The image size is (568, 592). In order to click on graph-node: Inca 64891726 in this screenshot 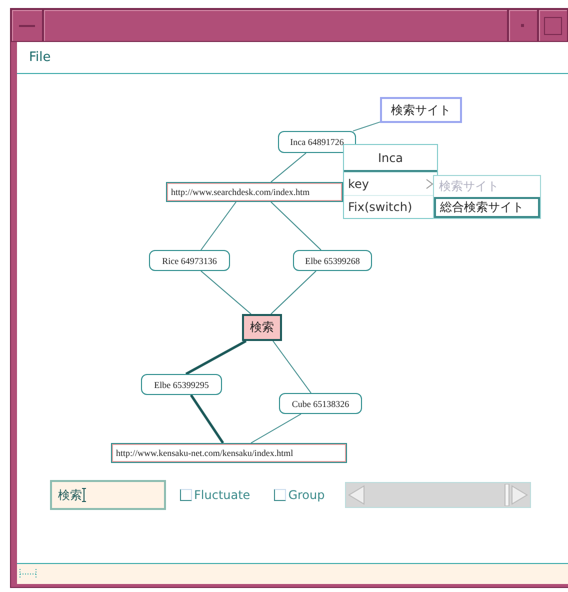, I will do `click(317, 142)`.